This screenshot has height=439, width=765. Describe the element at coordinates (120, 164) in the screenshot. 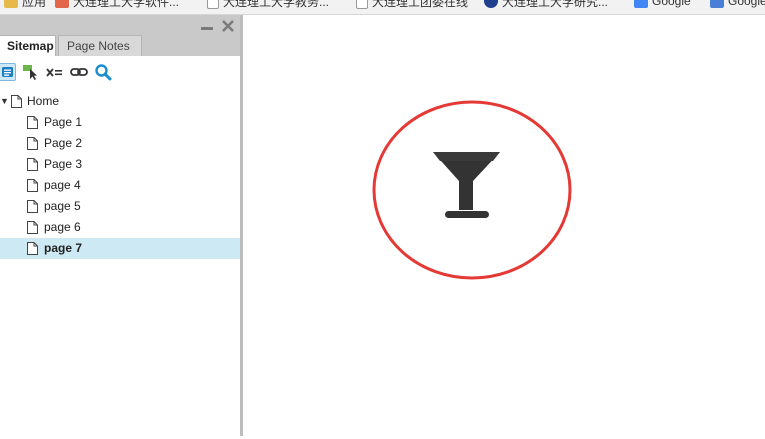

I see `tree-node-page: Page 3` at that location.